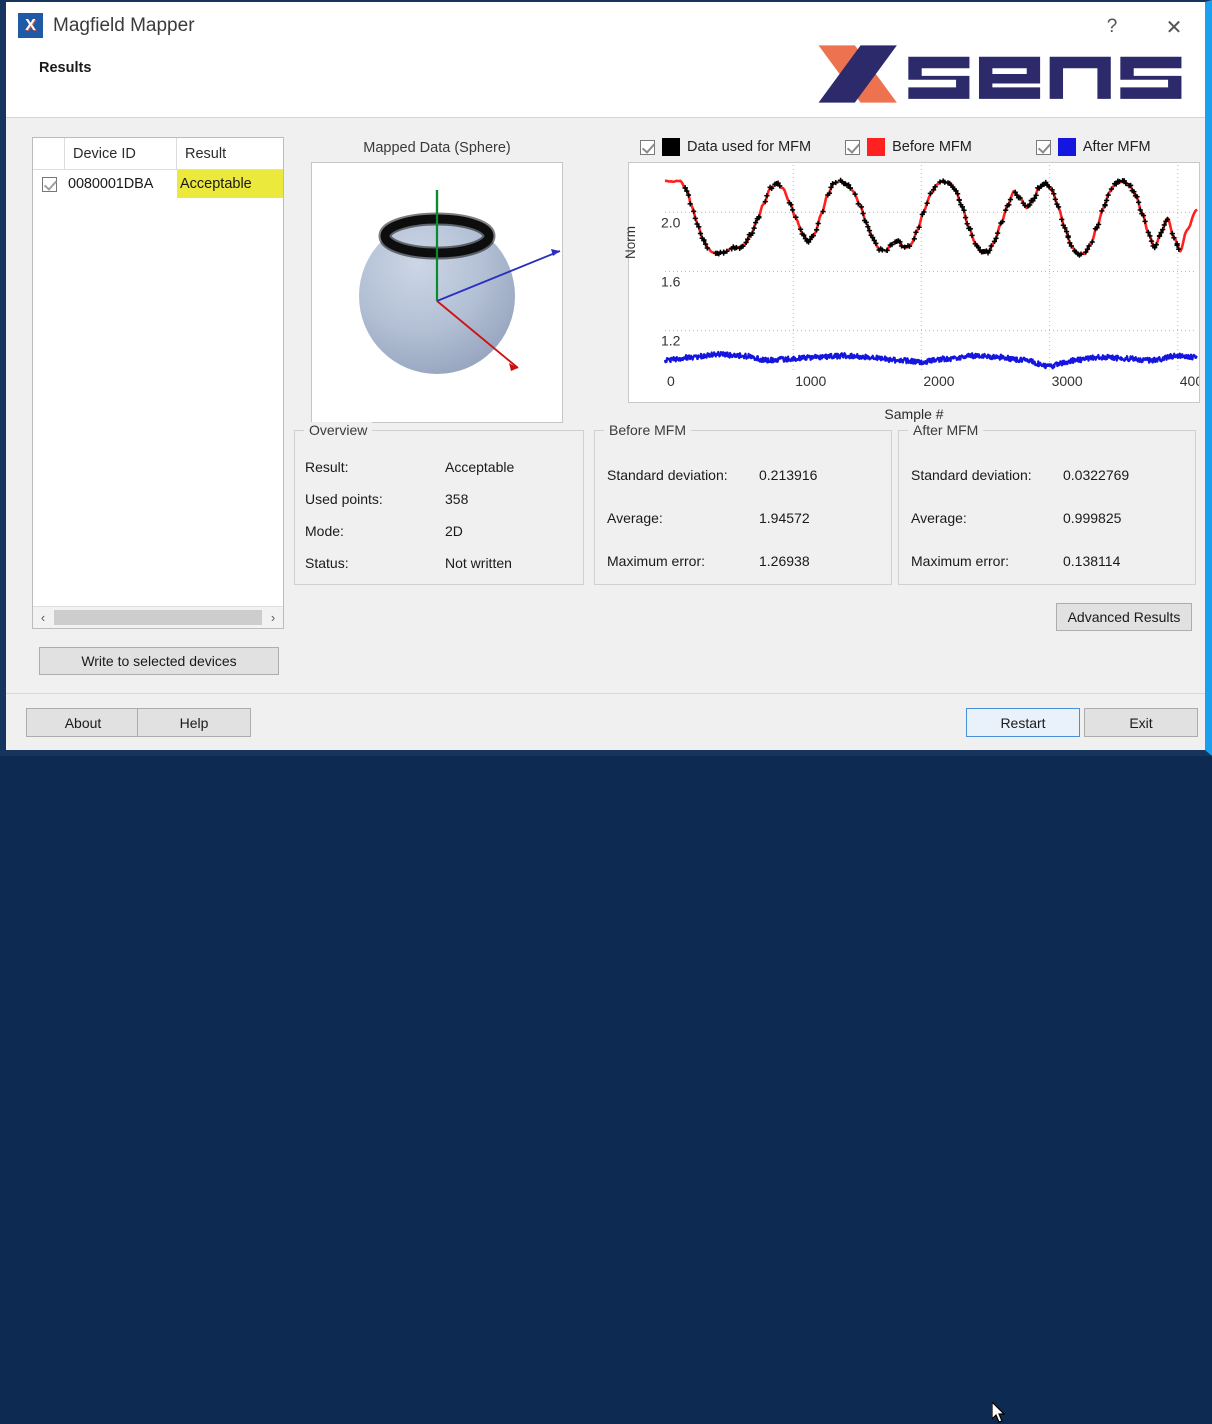 The image size is (1212, 1424). Describe the element at coordinates (810, 381) in the screenshot. I see `svg-text: 1000` at that location.